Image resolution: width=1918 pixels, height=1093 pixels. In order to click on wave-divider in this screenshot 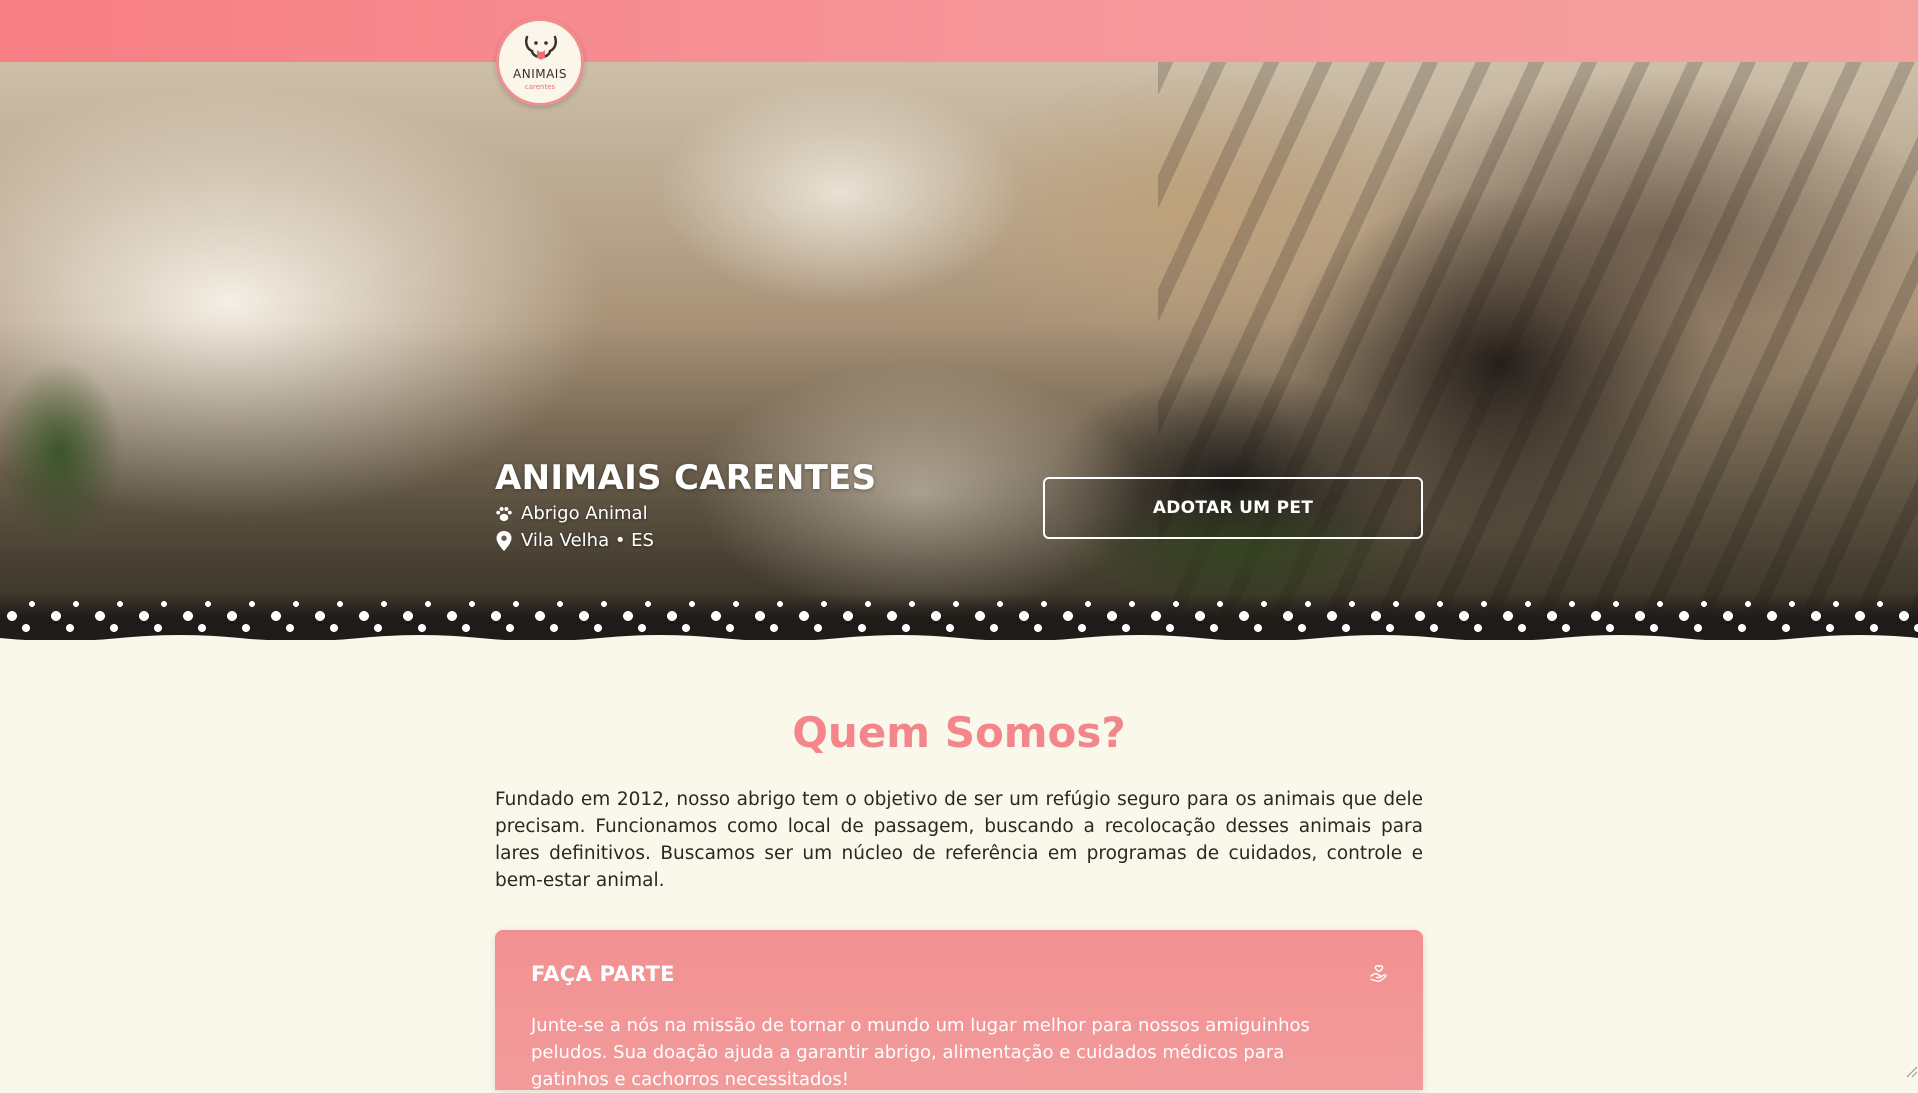, I will do `click(959, 640)`.